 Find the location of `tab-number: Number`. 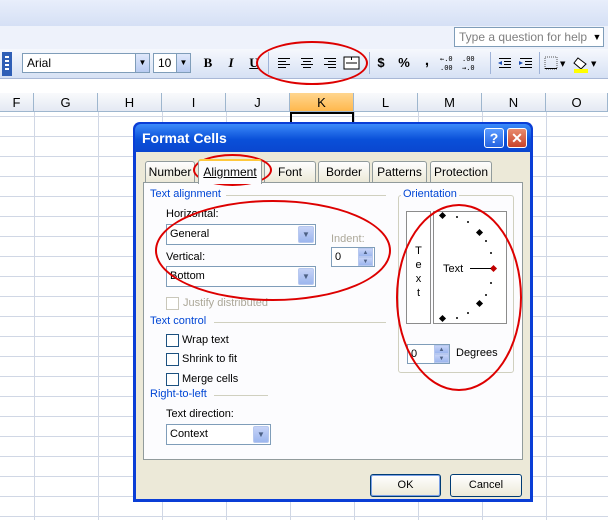

tab-number: Number is located at coordinates (170, 171).